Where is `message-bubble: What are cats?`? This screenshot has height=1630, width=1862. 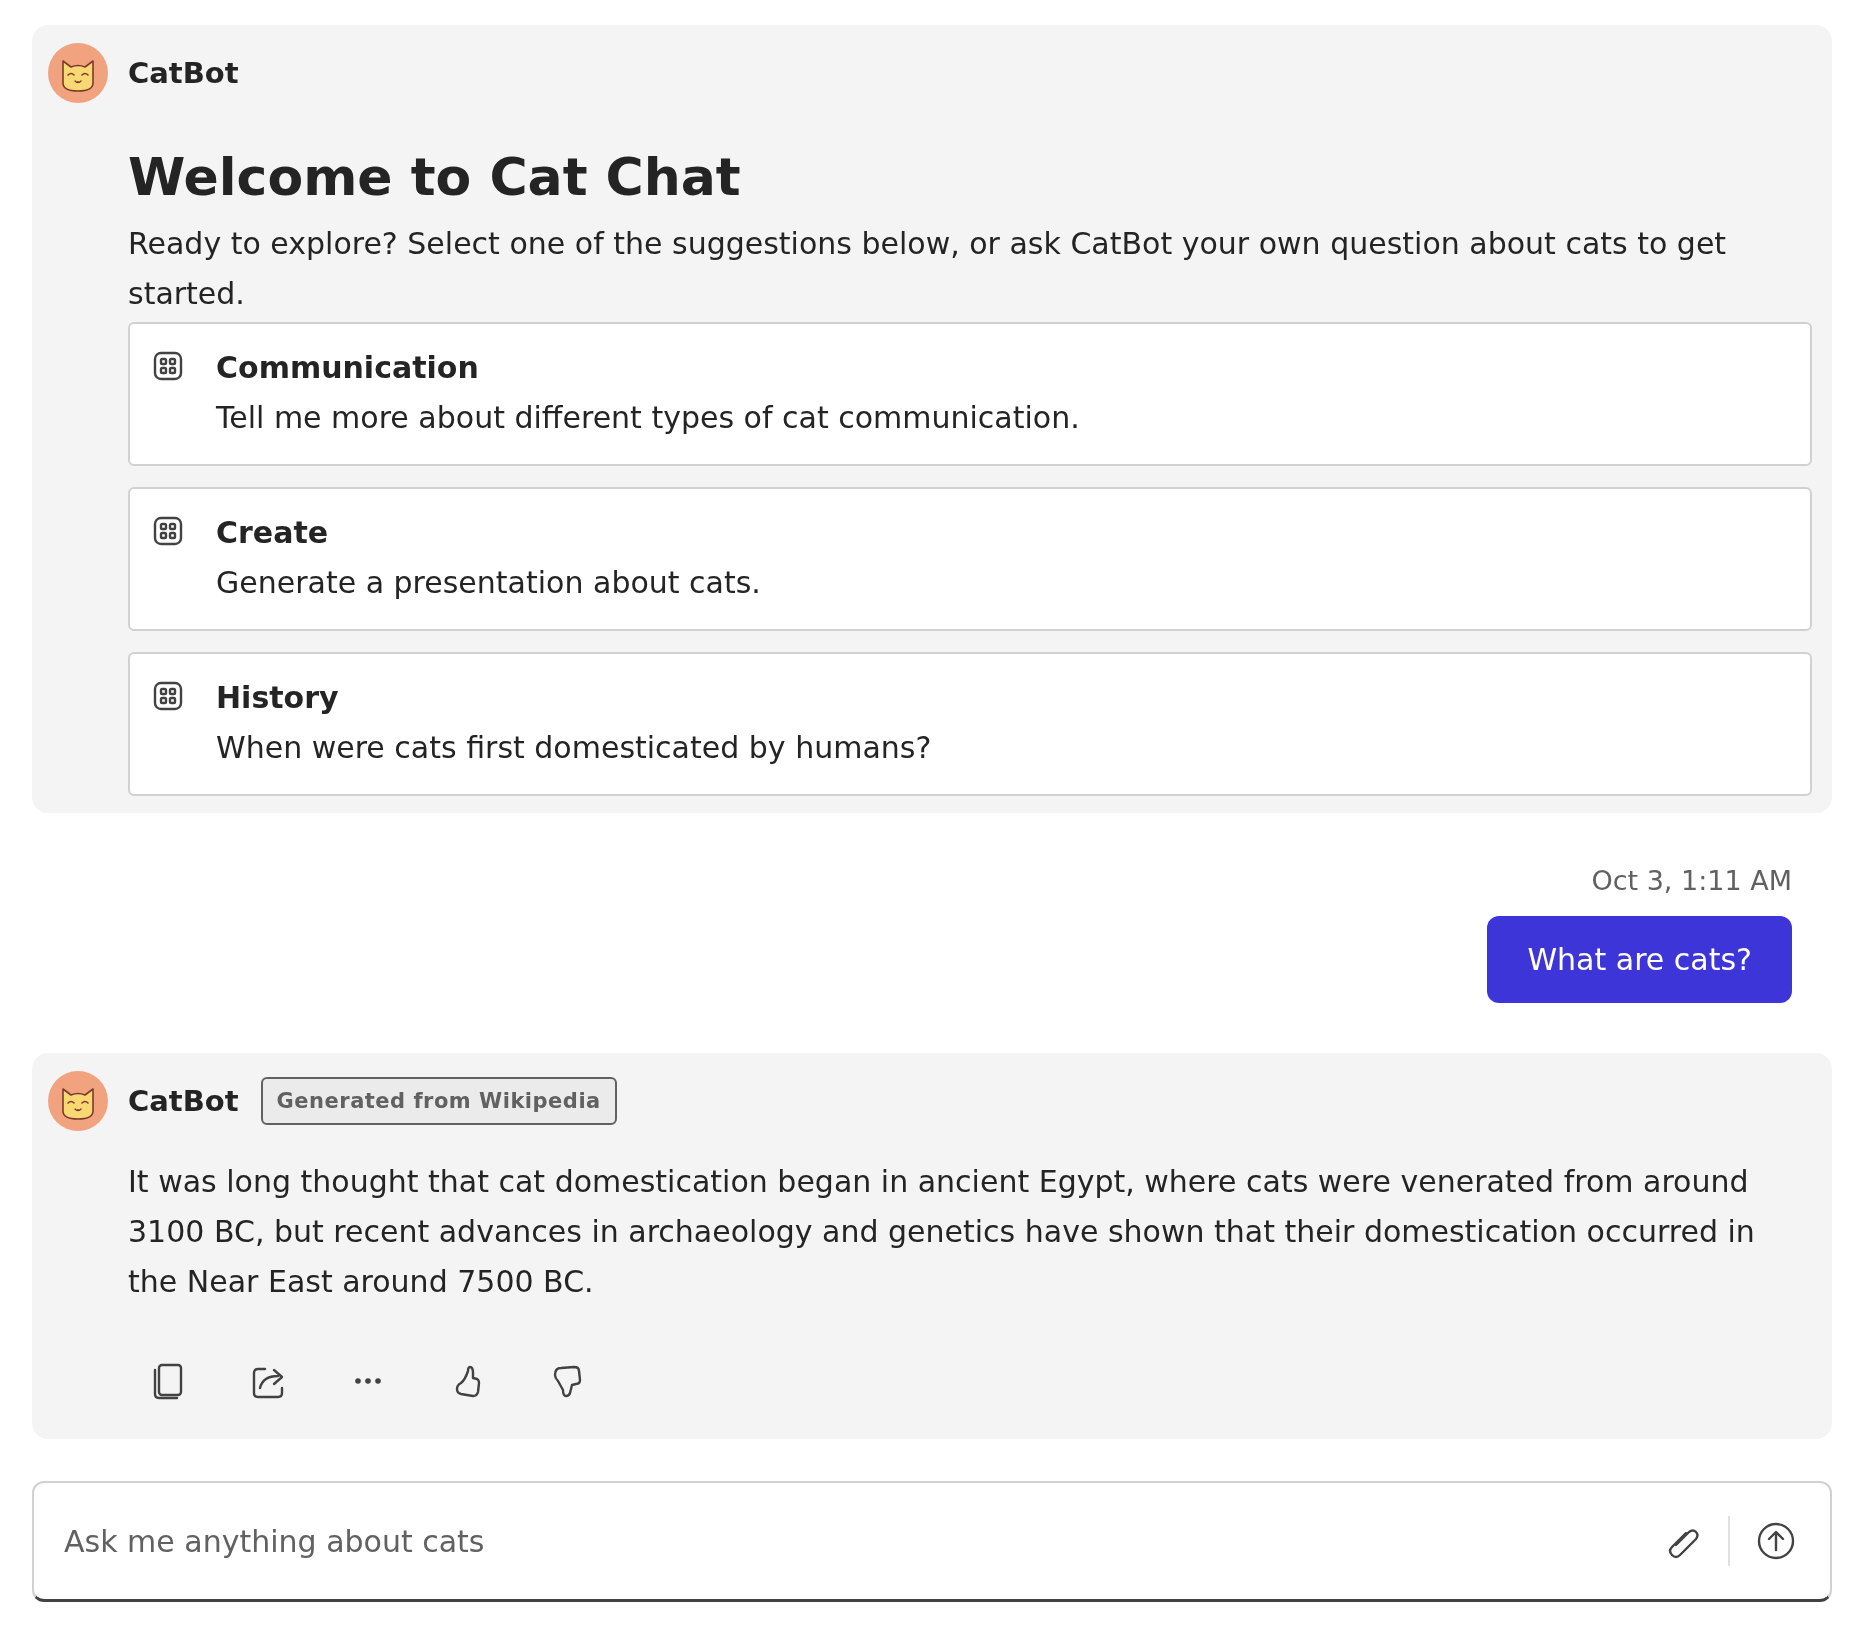
message-bubble: What are cats? is located at coordinates (1639, 959).